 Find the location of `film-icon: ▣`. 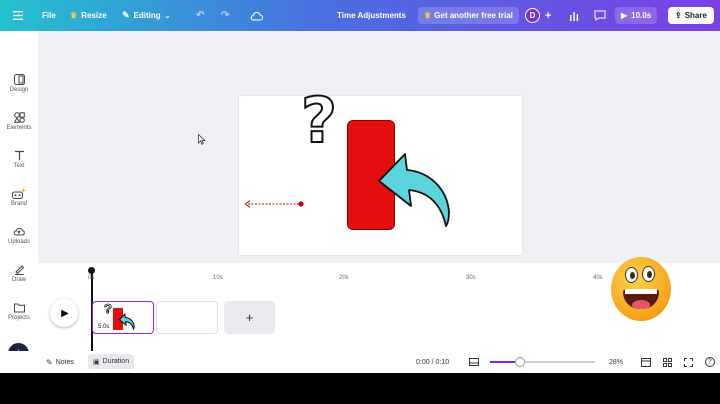

film-icon: ▣ is located at coordinates (96, 362).